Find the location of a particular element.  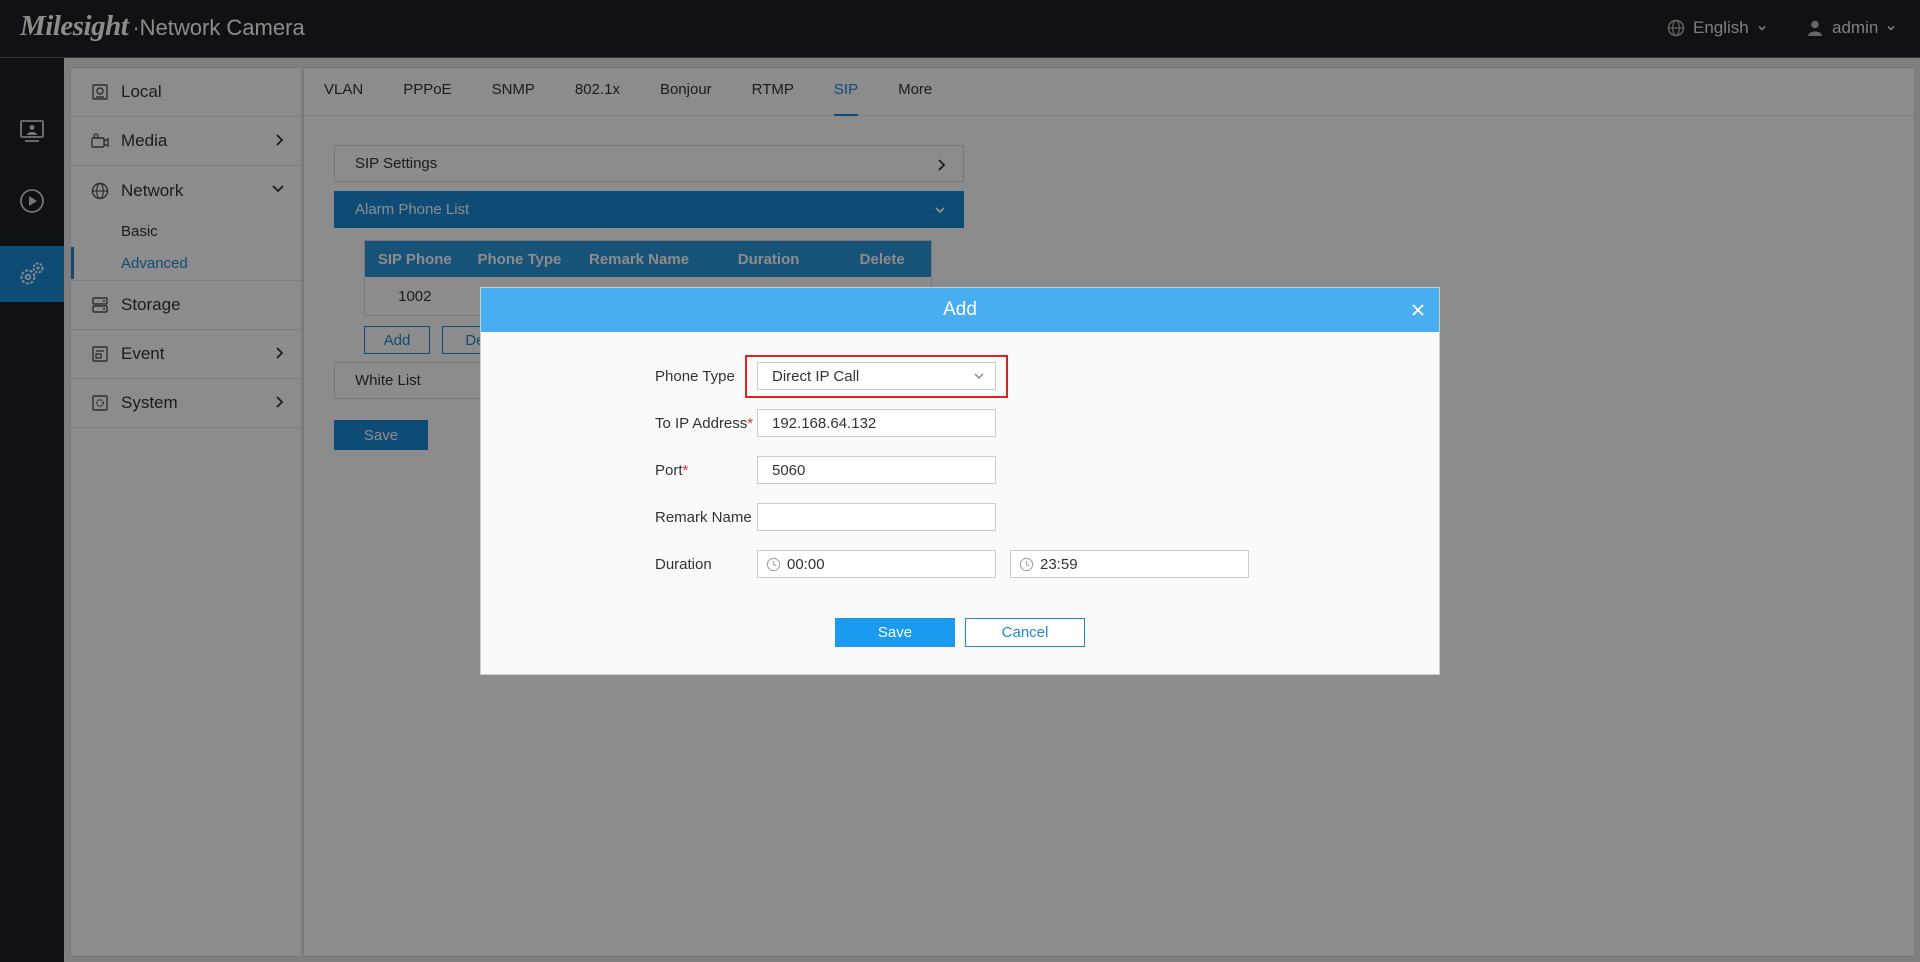

remark-name-input is located at coordinates (876, 517).